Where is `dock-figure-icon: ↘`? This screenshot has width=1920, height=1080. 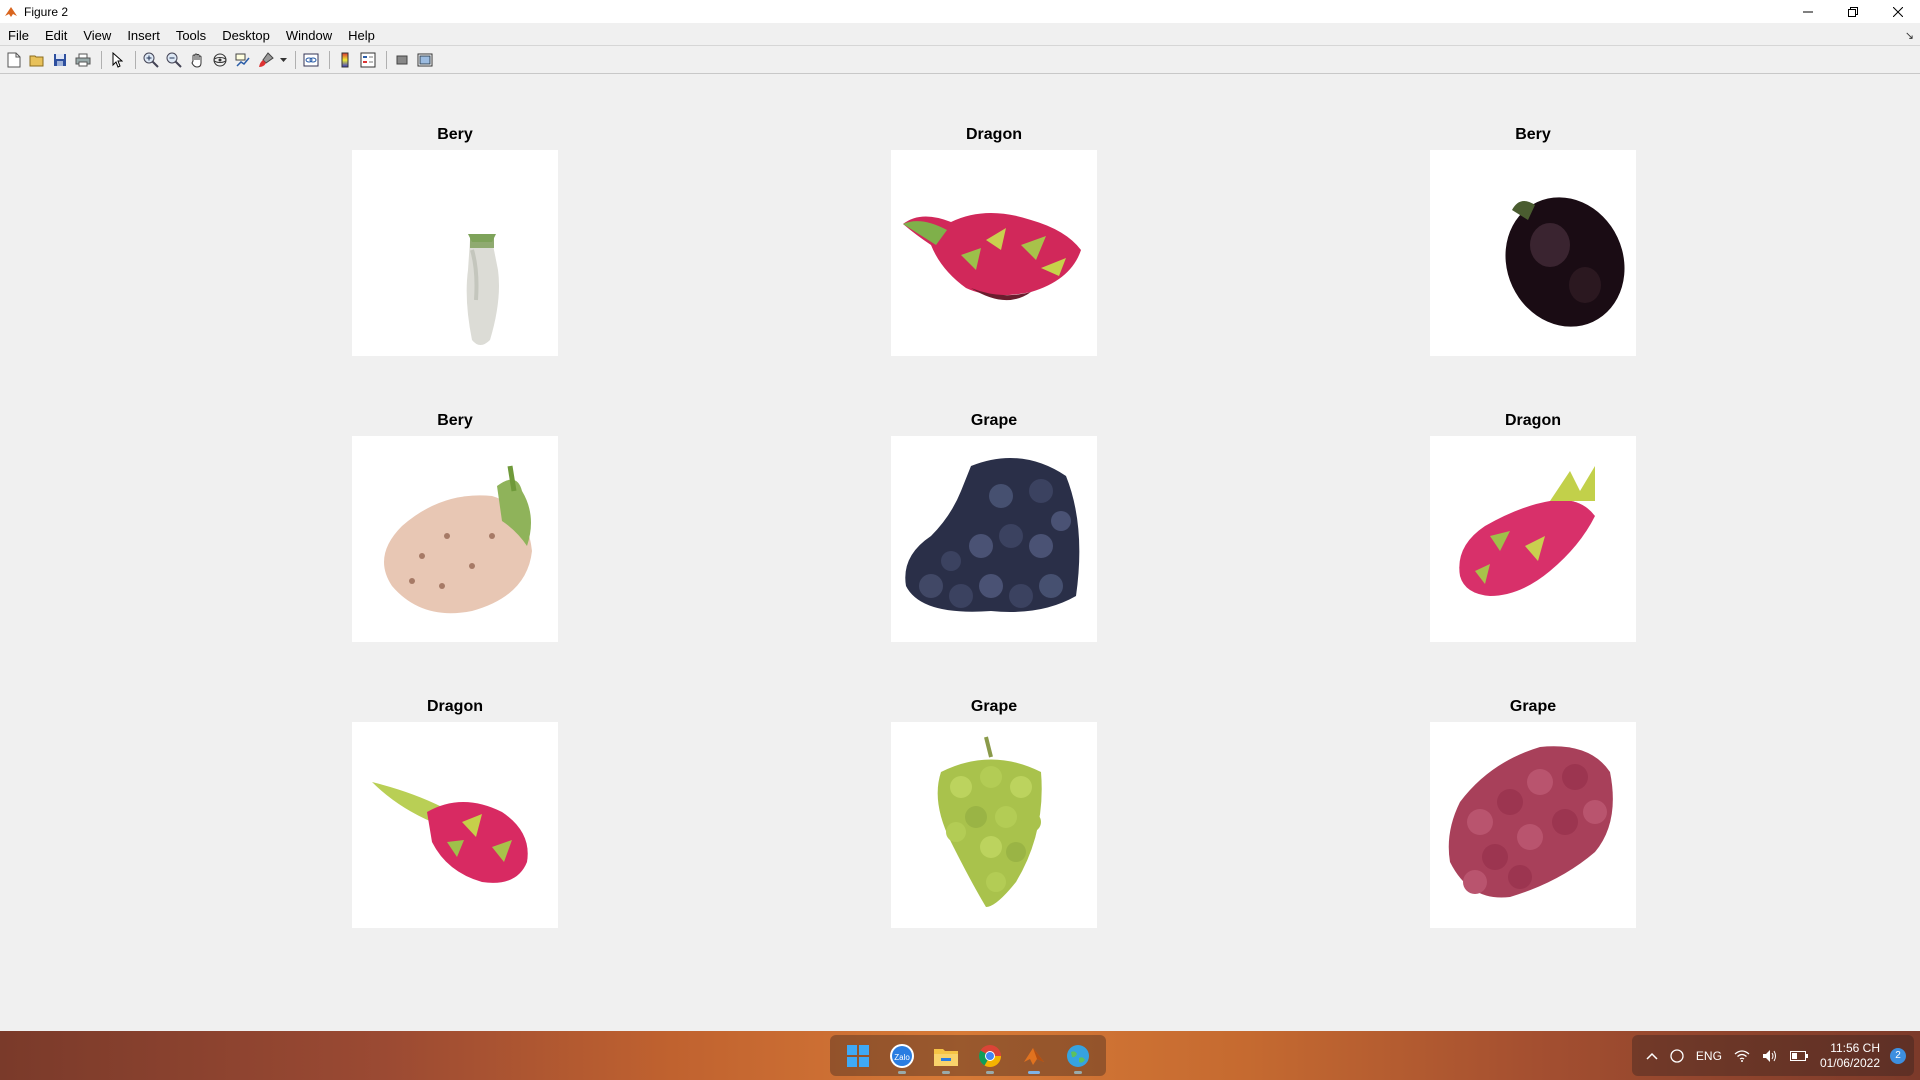 dock-figure-icon: ↘ is located at coordinates (1909, 35).